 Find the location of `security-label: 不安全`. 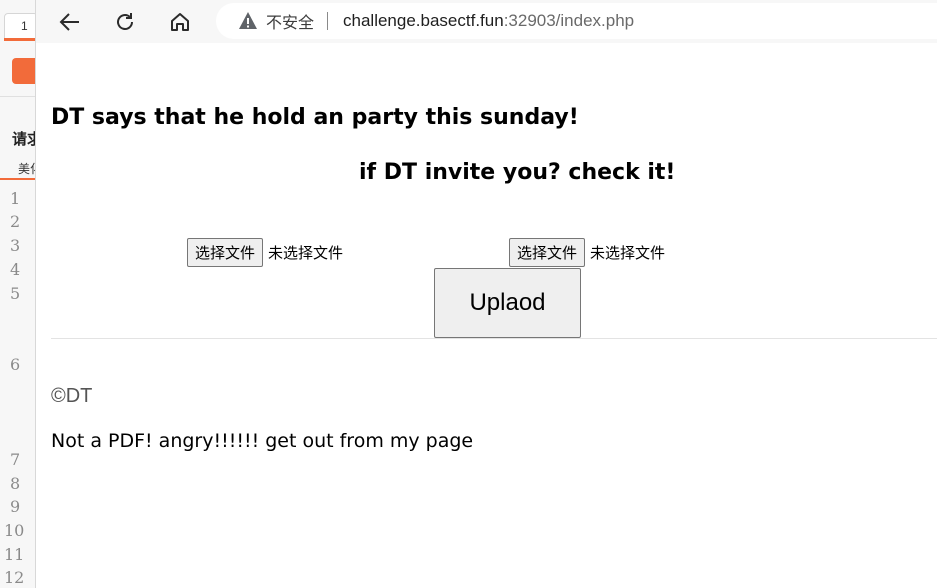

security-label: 不安全 is located at coordinates (290, 21).